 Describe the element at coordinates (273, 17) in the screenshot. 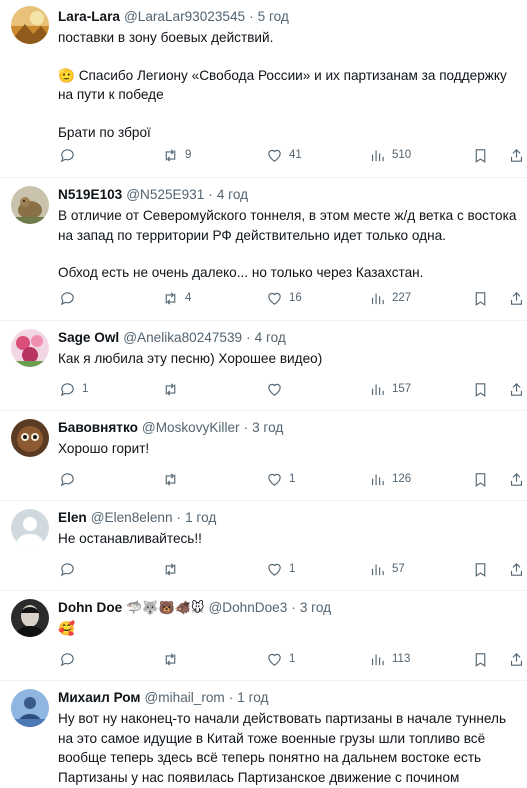

I see `timestamp: 5 год` at that location.